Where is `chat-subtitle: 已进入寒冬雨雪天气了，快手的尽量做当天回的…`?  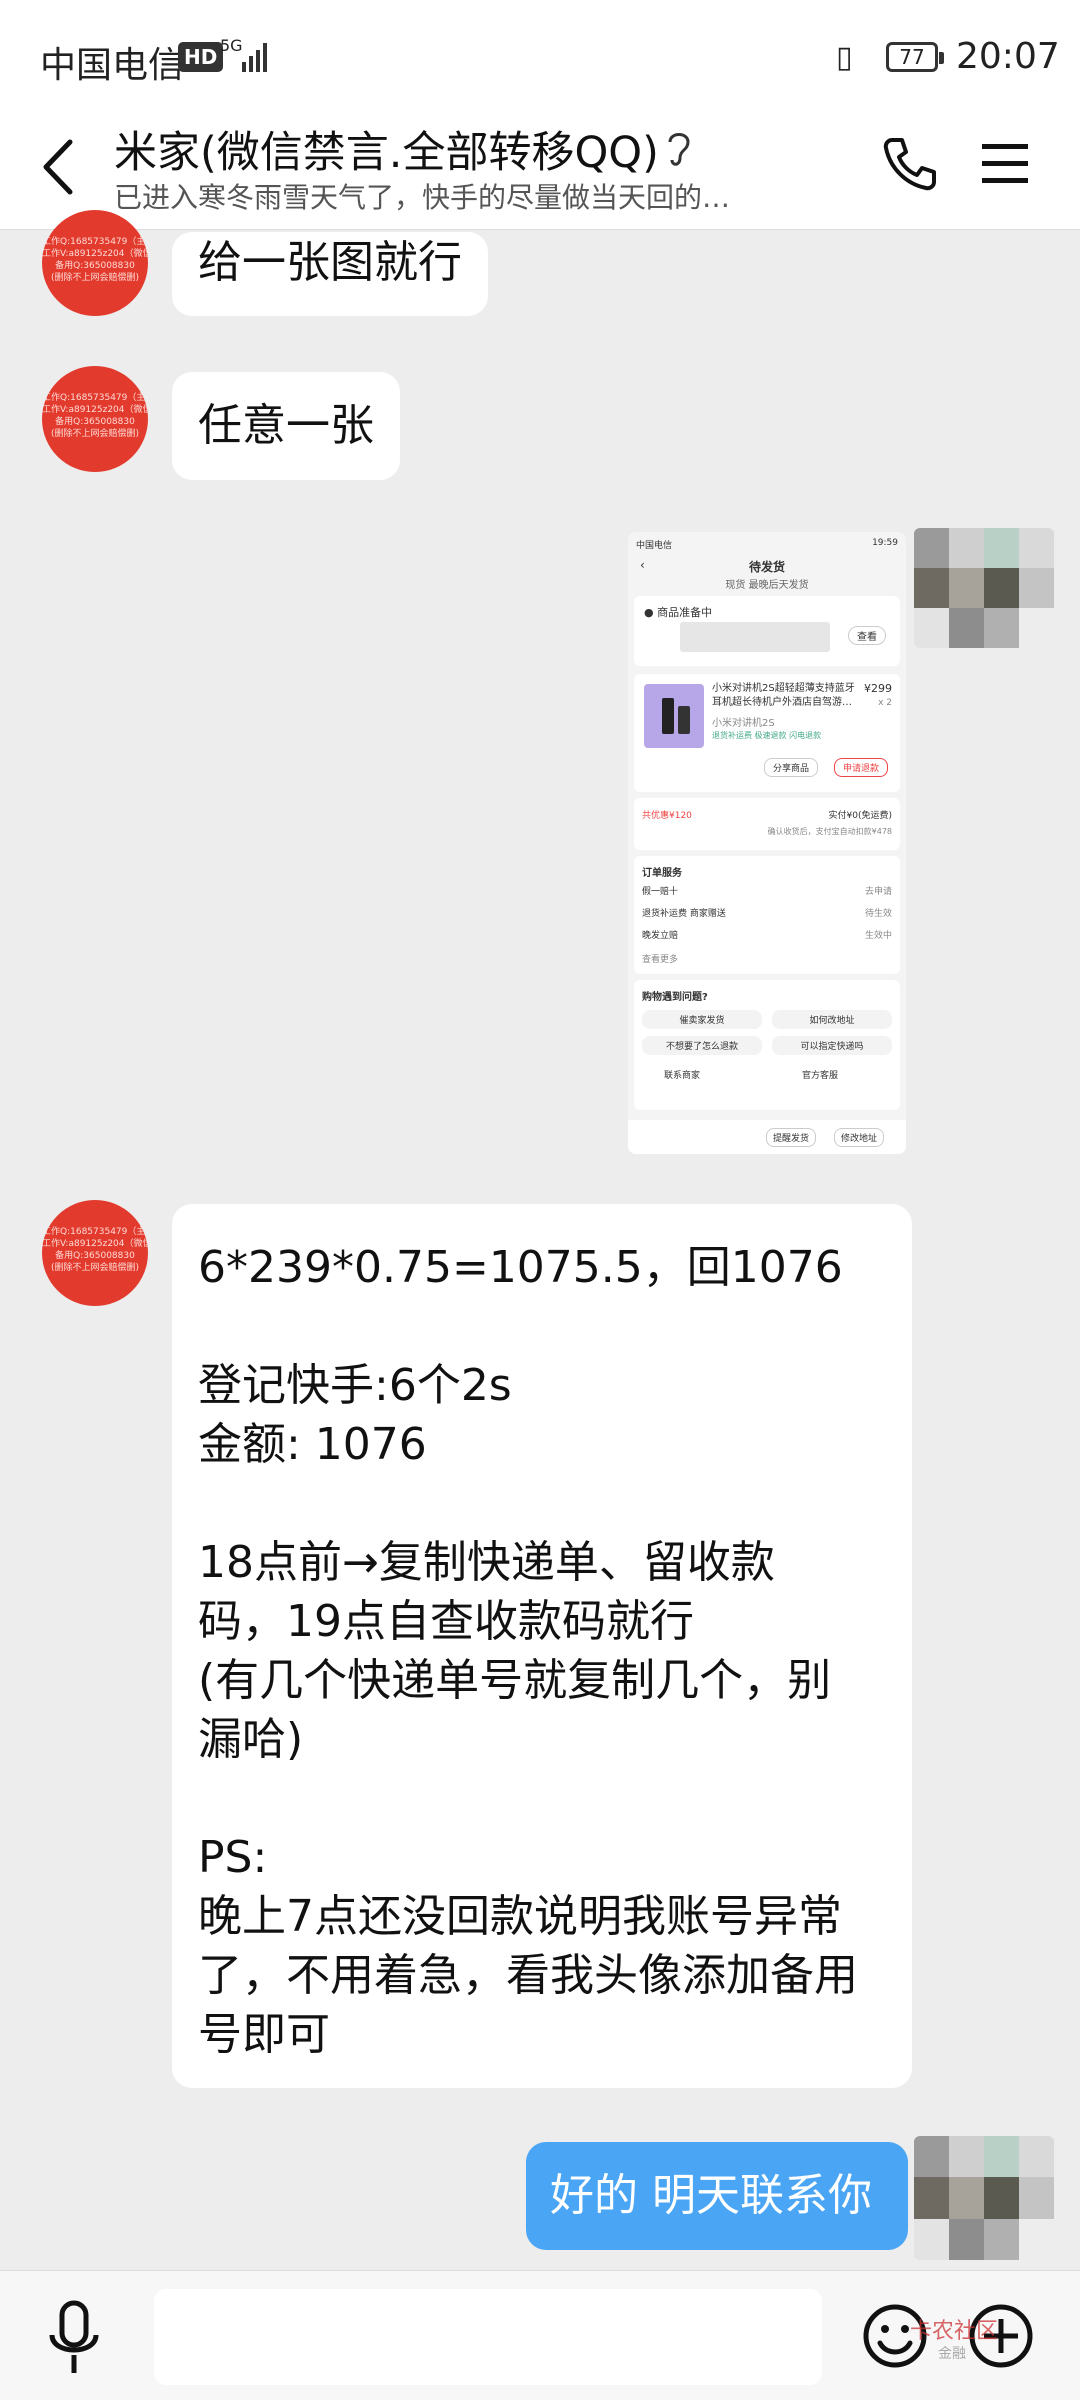 chat-subtitle: 已进入寒冬雨雪天气了，快手的尽量做当天回的… is located at coordinates (422, 197).